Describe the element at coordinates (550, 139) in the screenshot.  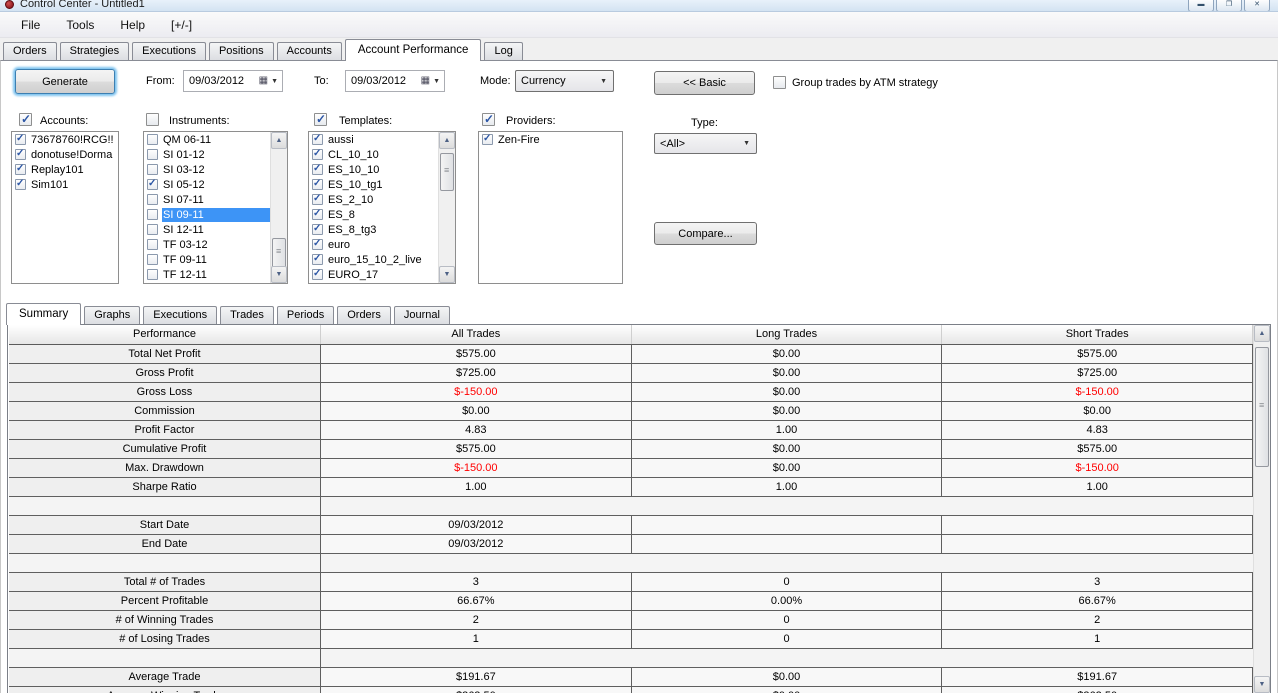
I see `list-item-zen-fire: Zen-Fire` at that location.